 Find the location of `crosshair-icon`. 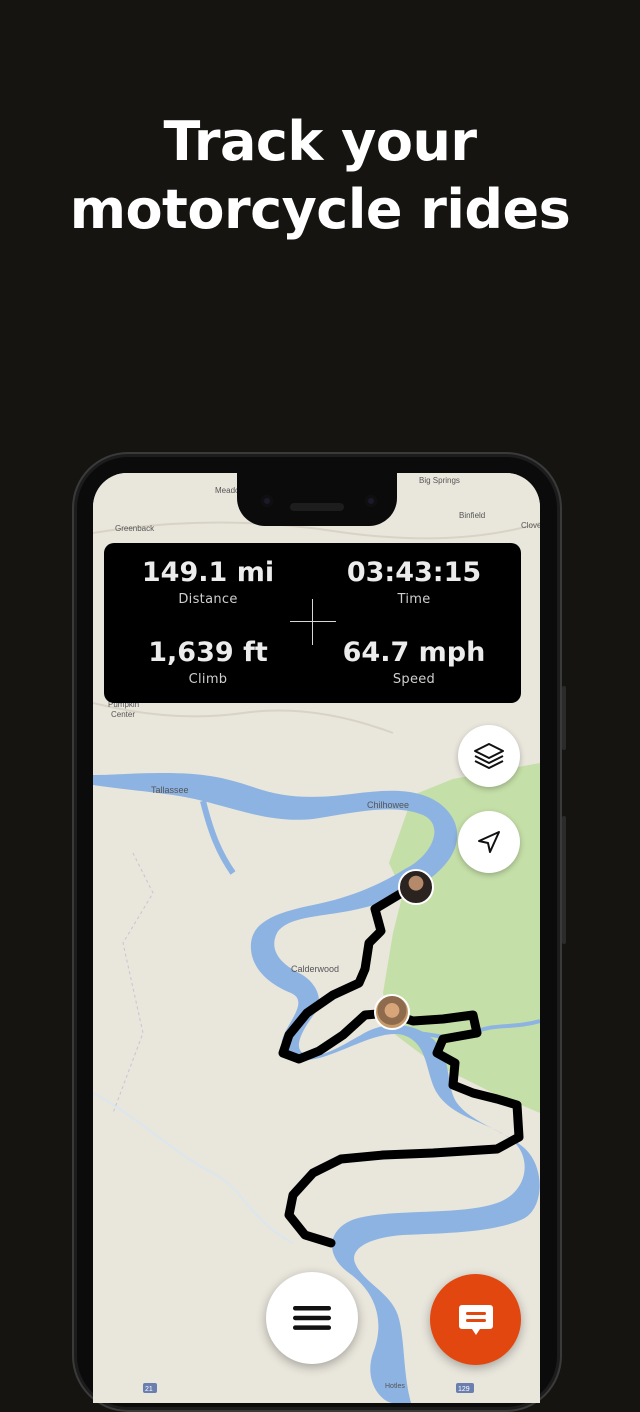

crosshair-icon is located at coordinates (313, 622).